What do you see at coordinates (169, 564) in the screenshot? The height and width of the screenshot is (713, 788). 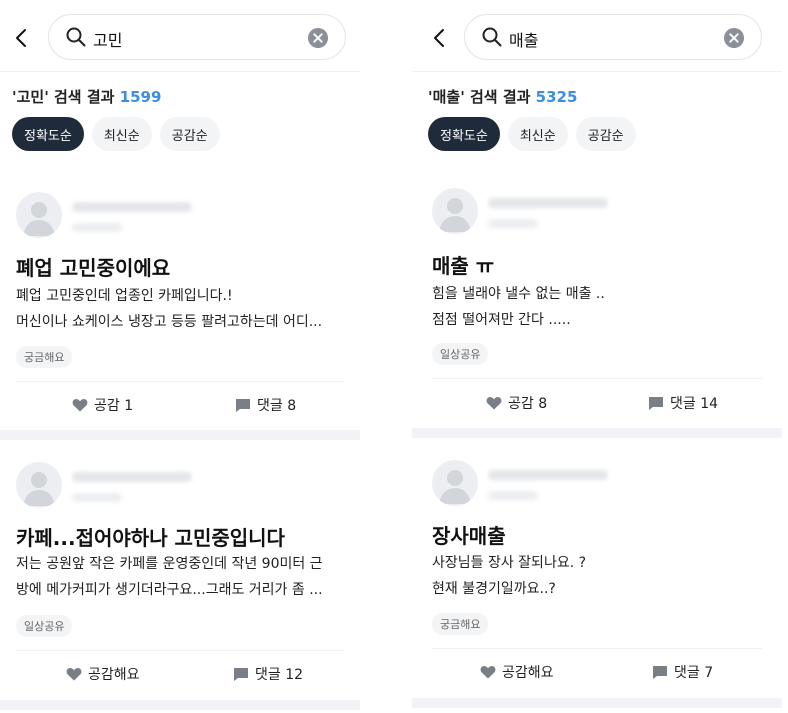 I see `post-line: 저는 공원앞 작은 카페를 운영중인데 작년 90미터 근` at bounding box center [169, 564].